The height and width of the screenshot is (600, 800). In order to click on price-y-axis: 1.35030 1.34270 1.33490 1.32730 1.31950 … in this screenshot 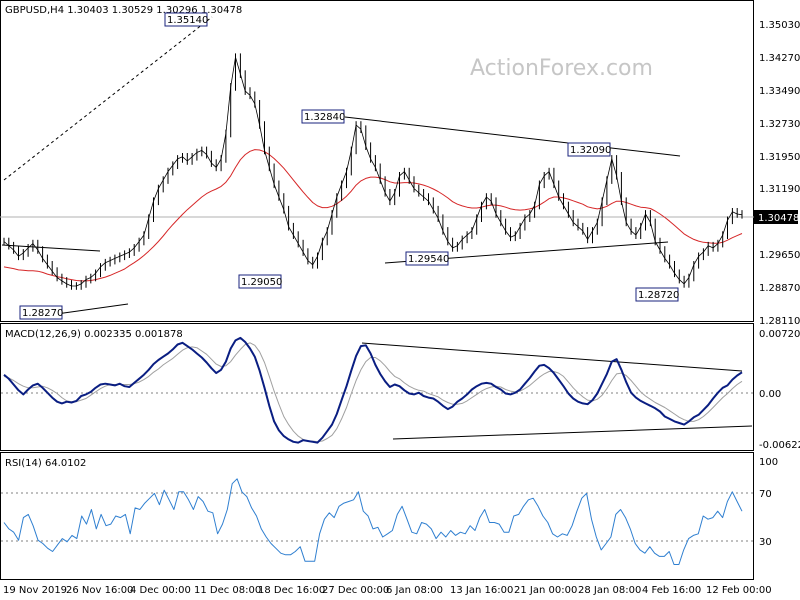, I will do `click(779, 173)`.